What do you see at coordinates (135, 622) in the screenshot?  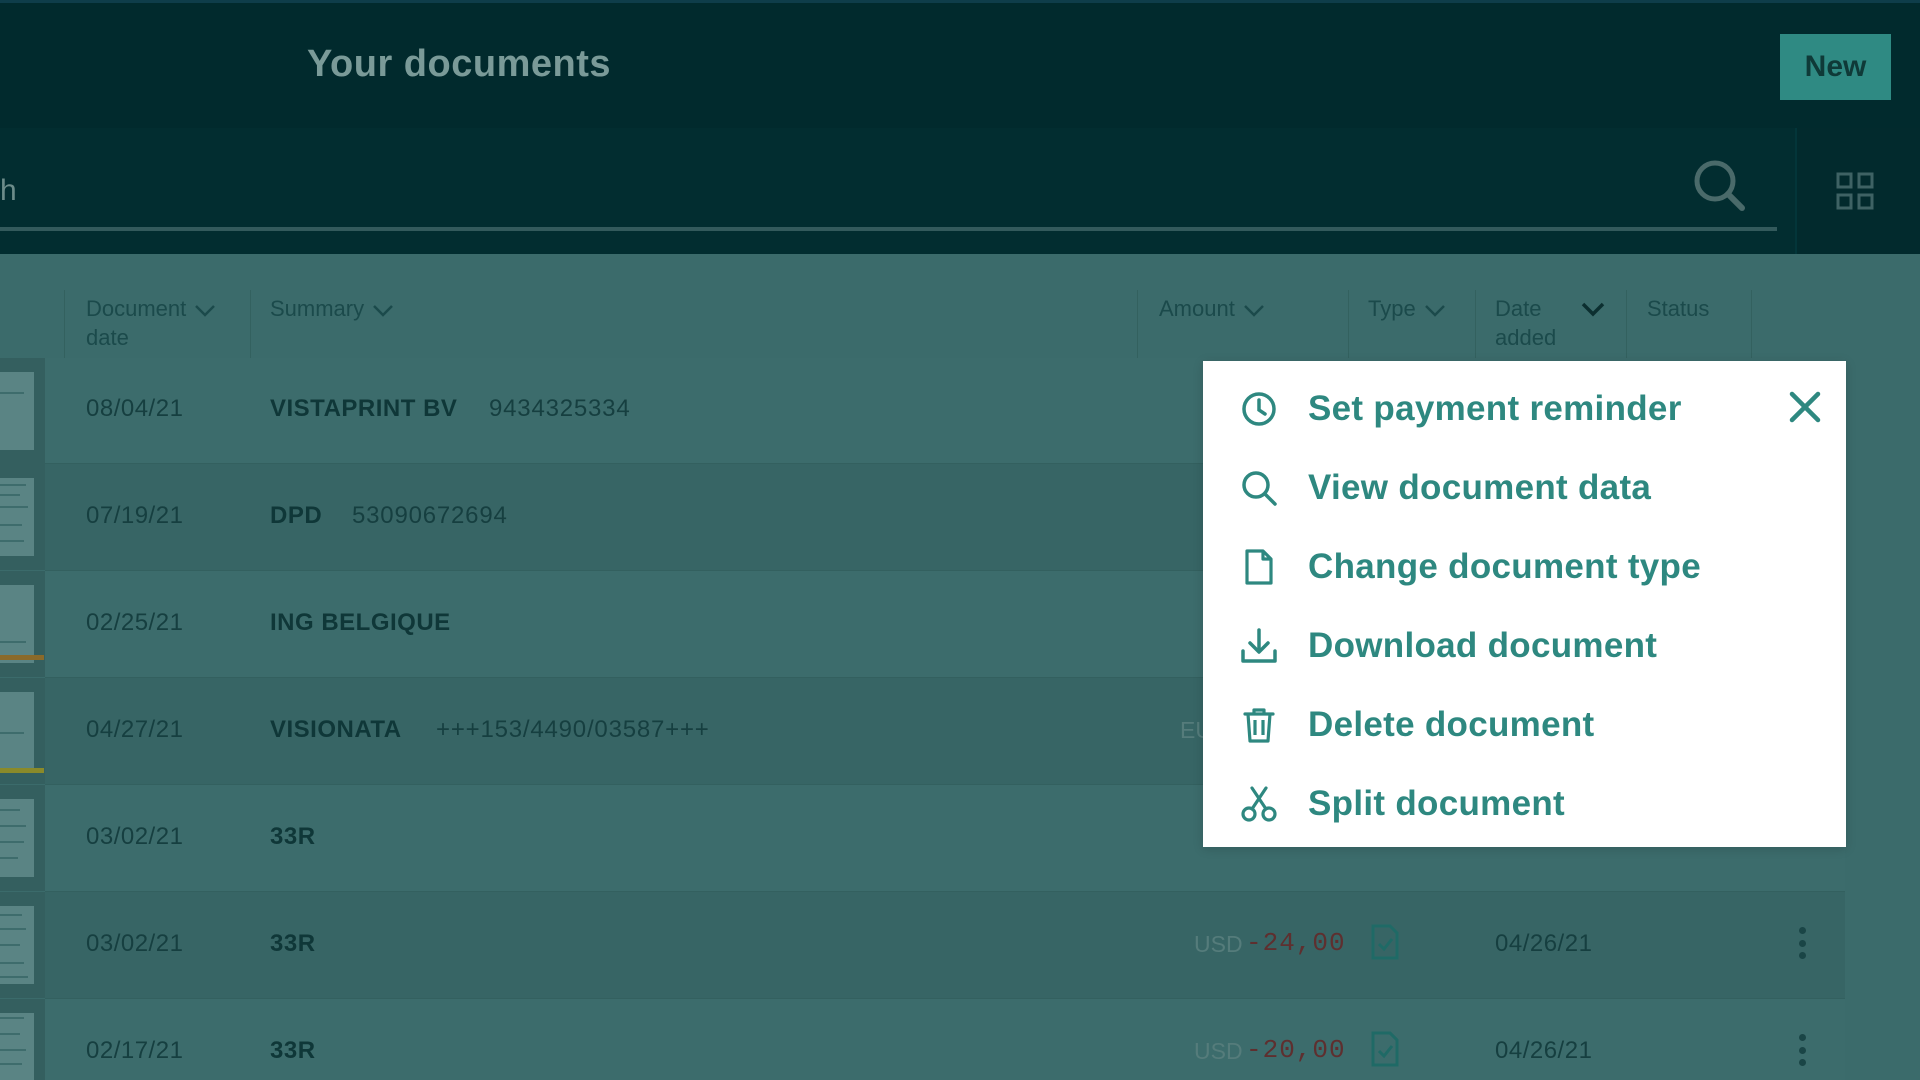 I see `row-document-date: 02/25/21` at bounding box center [135, 622].